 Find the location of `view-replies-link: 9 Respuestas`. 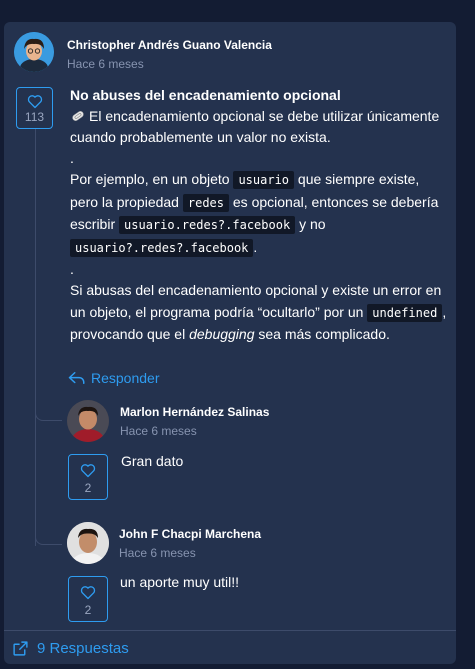

view-replies-link: 9 Respuestas is located at coordinates (70, 648).